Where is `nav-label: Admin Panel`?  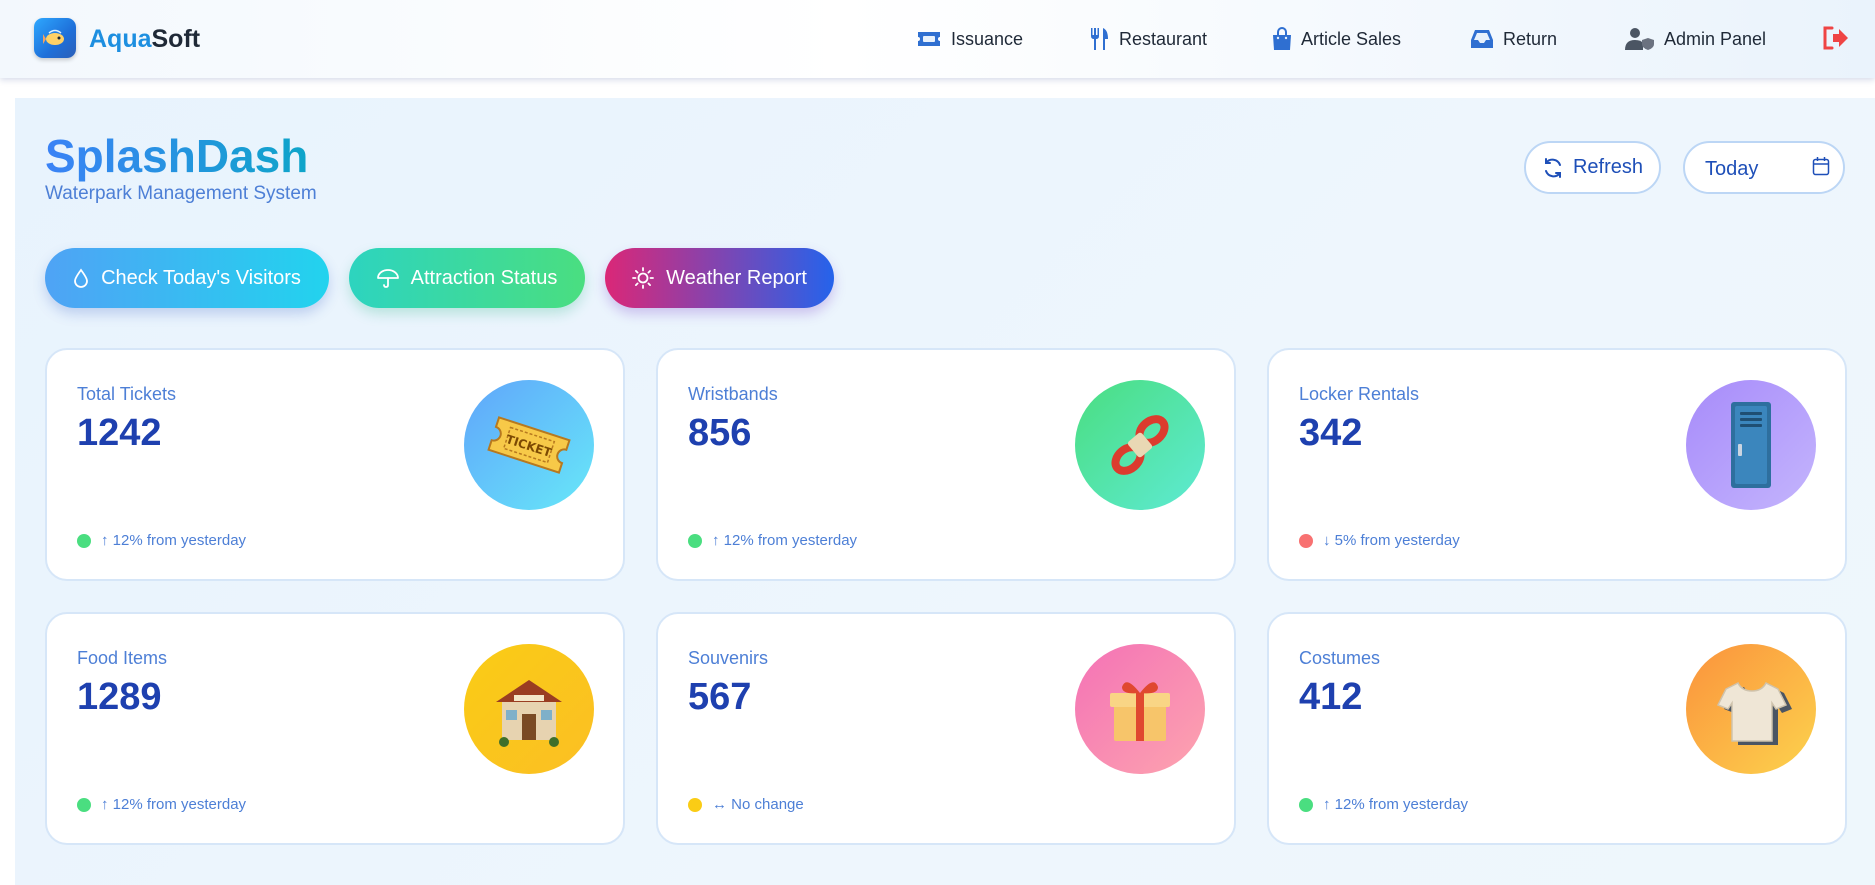 nav-label: Admin Panel is located at coordinates (1715, 38).